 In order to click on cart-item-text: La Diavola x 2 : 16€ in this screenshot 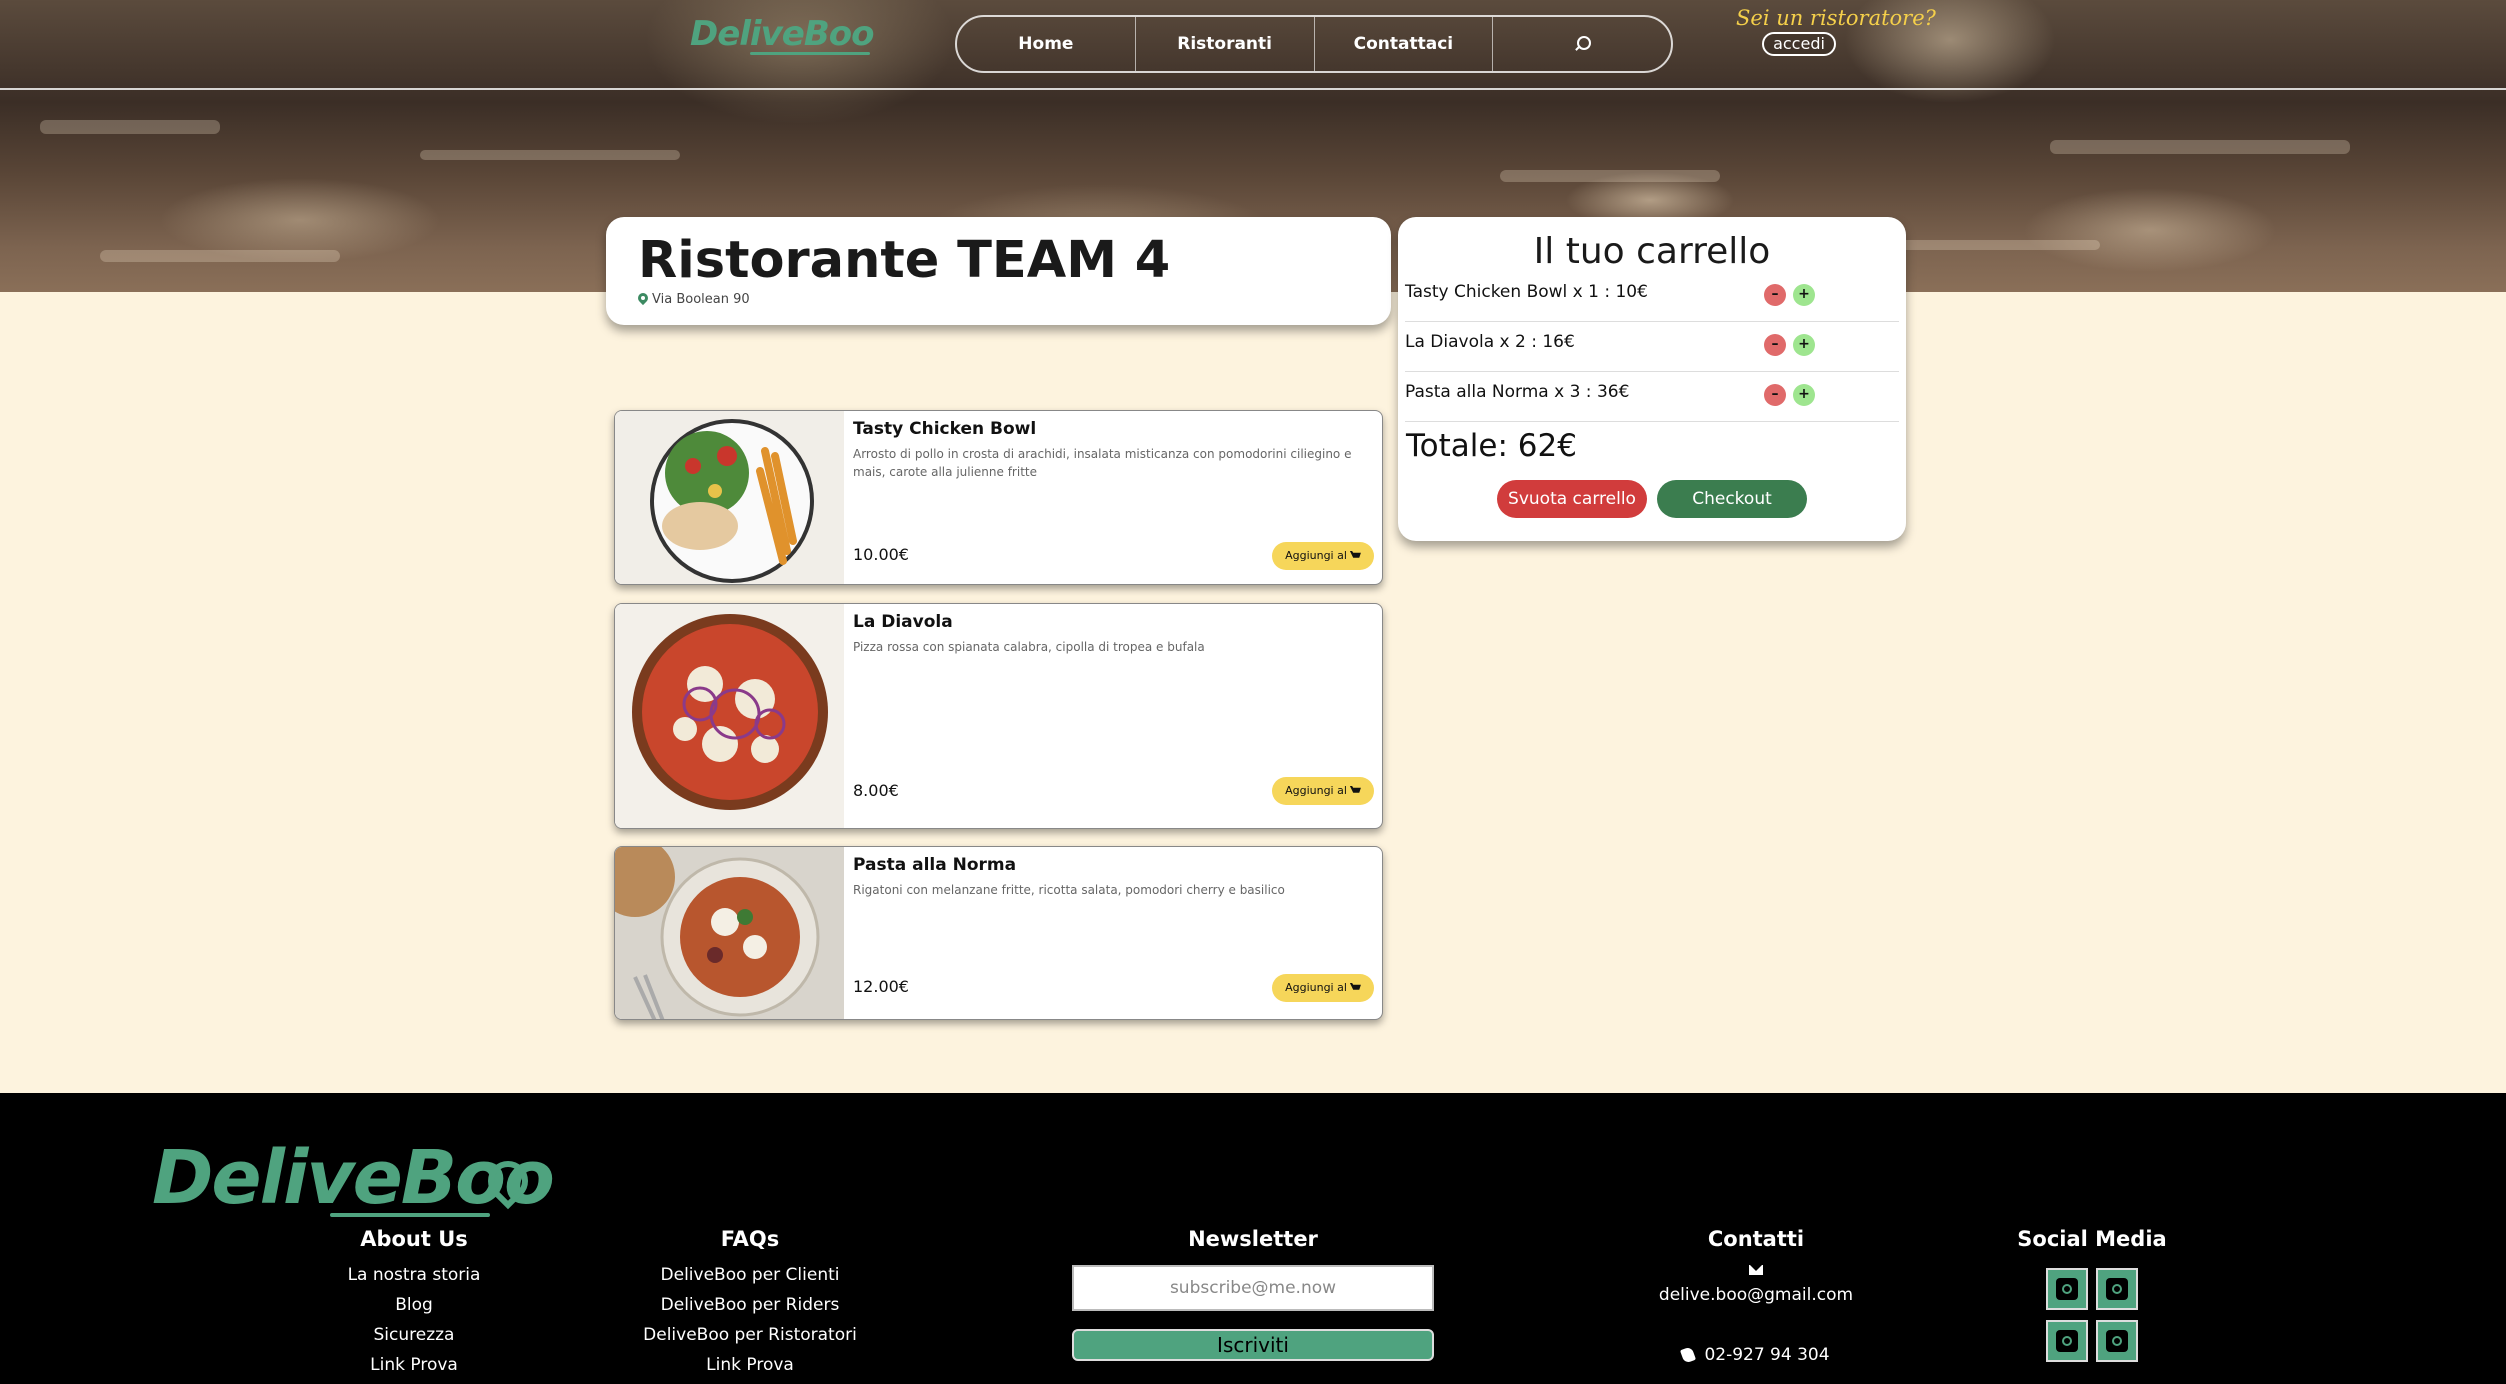, I will do `click(1490, 342)`.